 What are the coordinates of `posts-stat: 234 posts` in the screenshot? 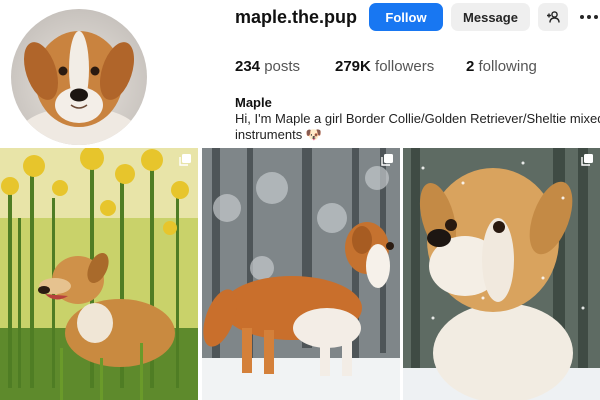 It's located at (267, 67).